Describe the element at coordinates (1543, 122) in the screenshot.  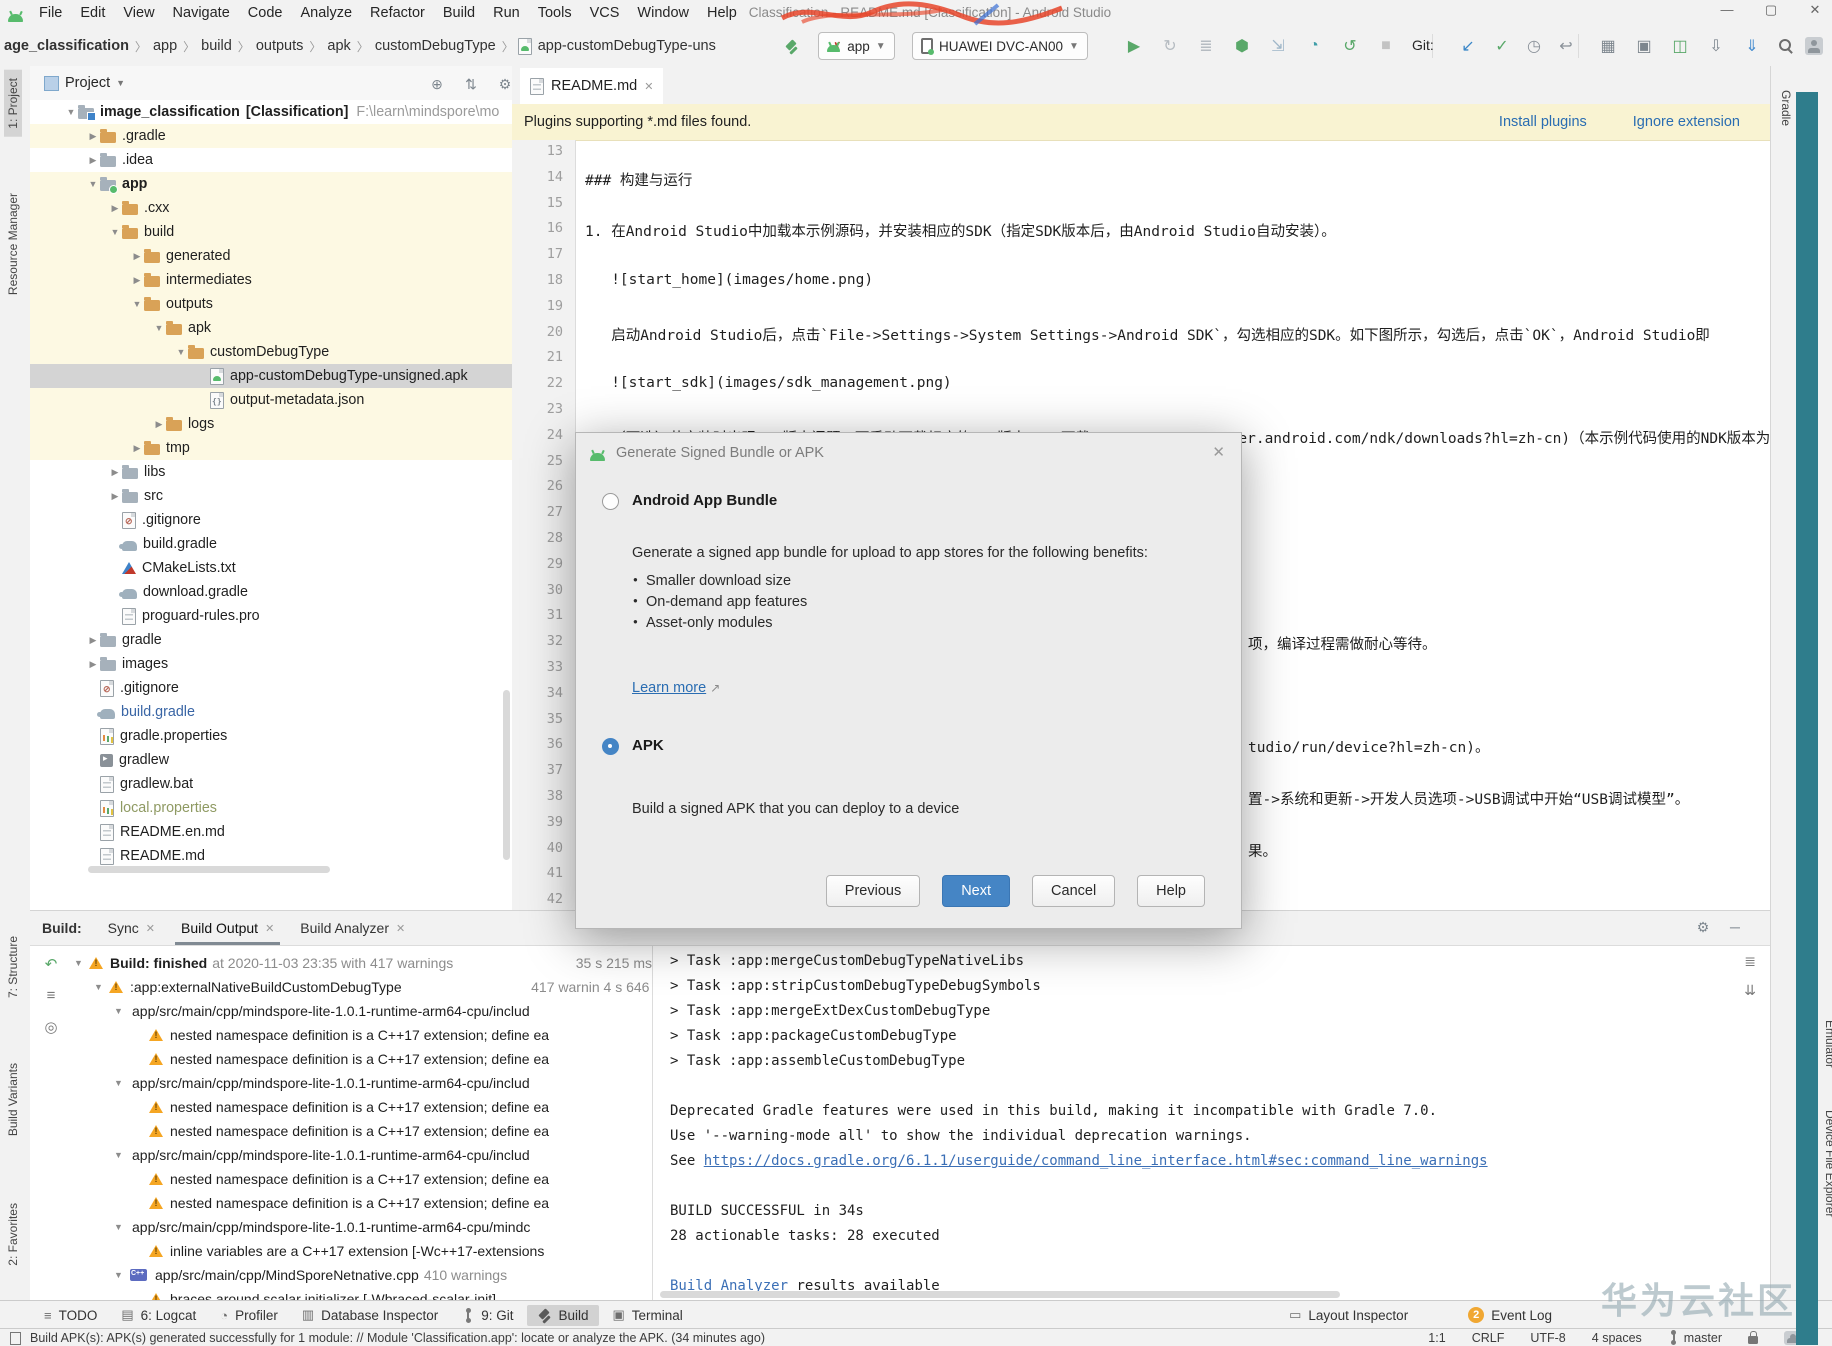
I see `banner-action-install-plugins: Install plugins` at that location.